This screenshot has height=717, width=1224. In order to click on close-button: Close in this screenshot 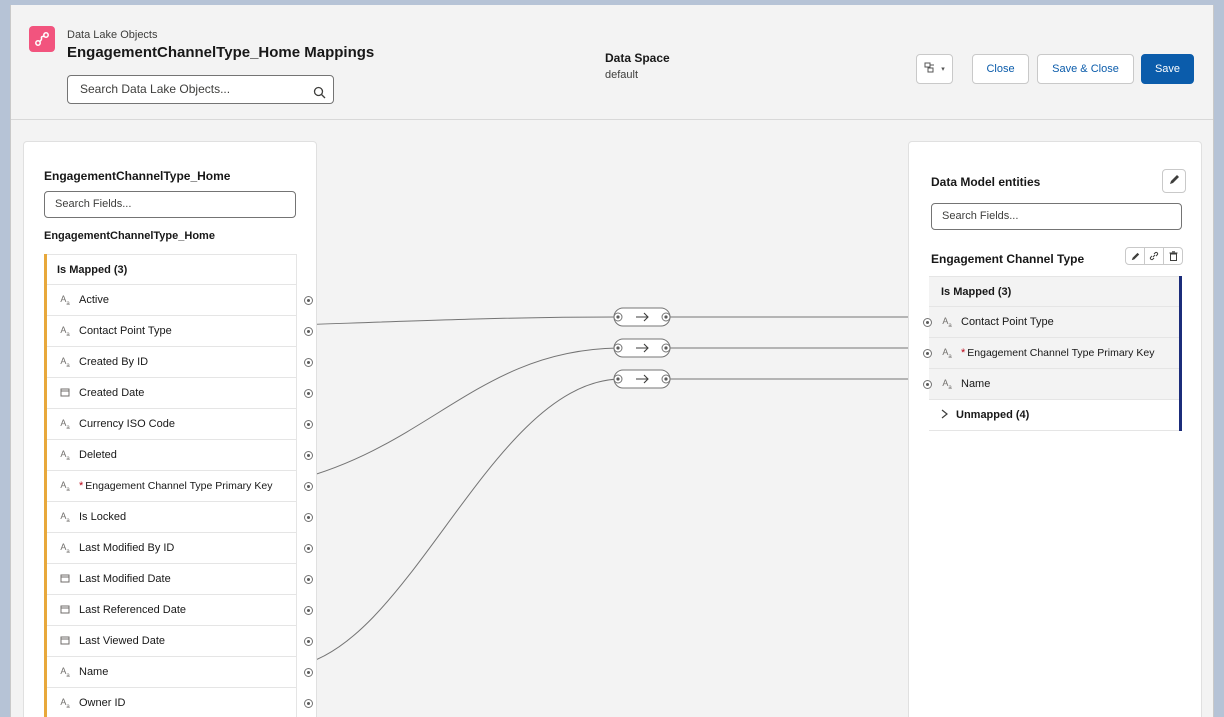, I will do `click(1000, 69)`.